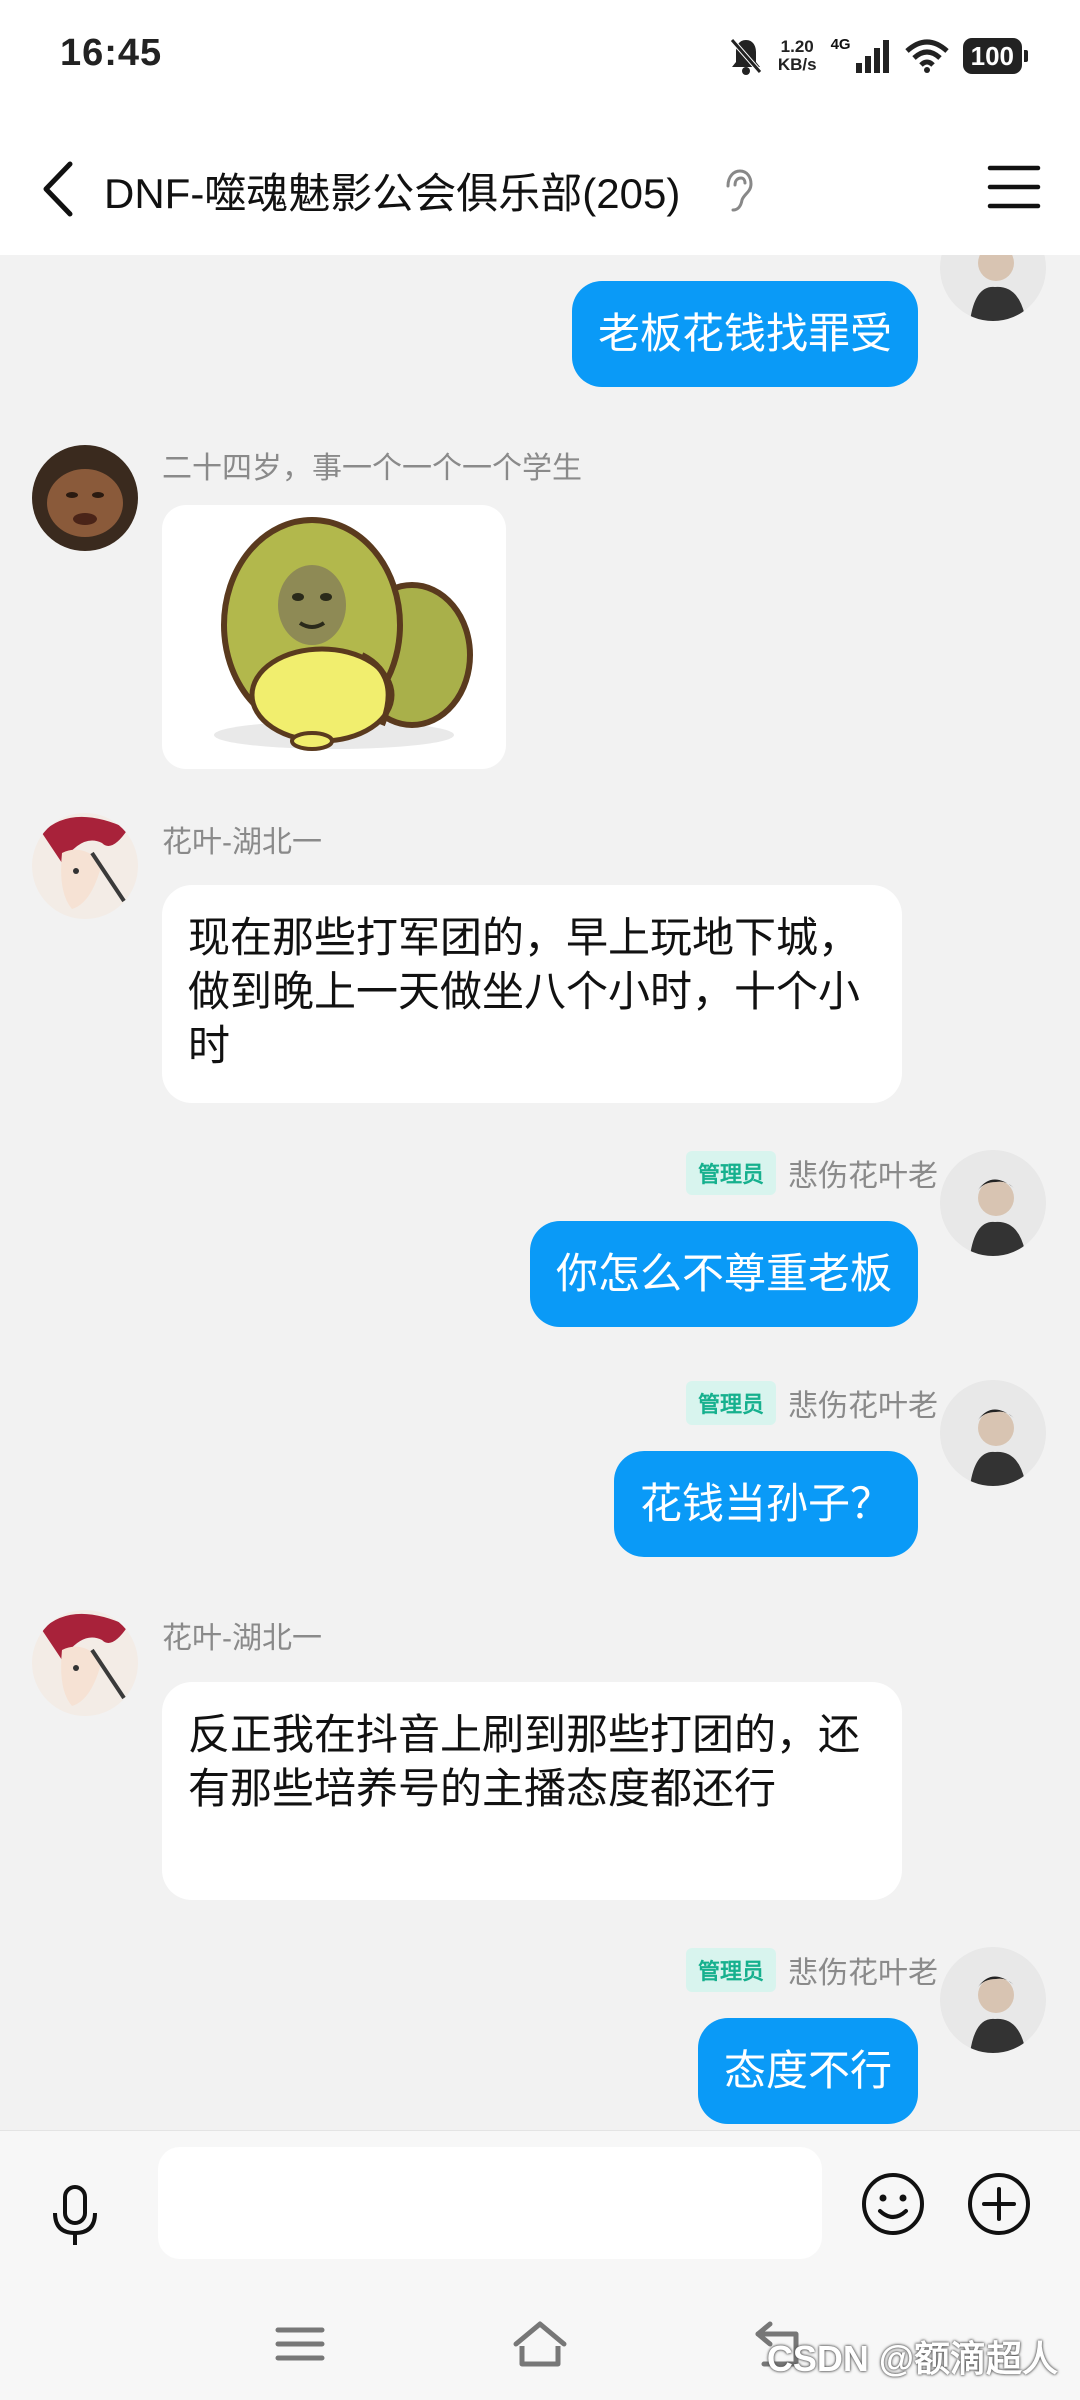 The height and width of the screenshot is (2400, 1080). What do you see at coordinates (58, 189) in the screenshot?
I see `back-arrow-icon` at bounding box center [58, 189].